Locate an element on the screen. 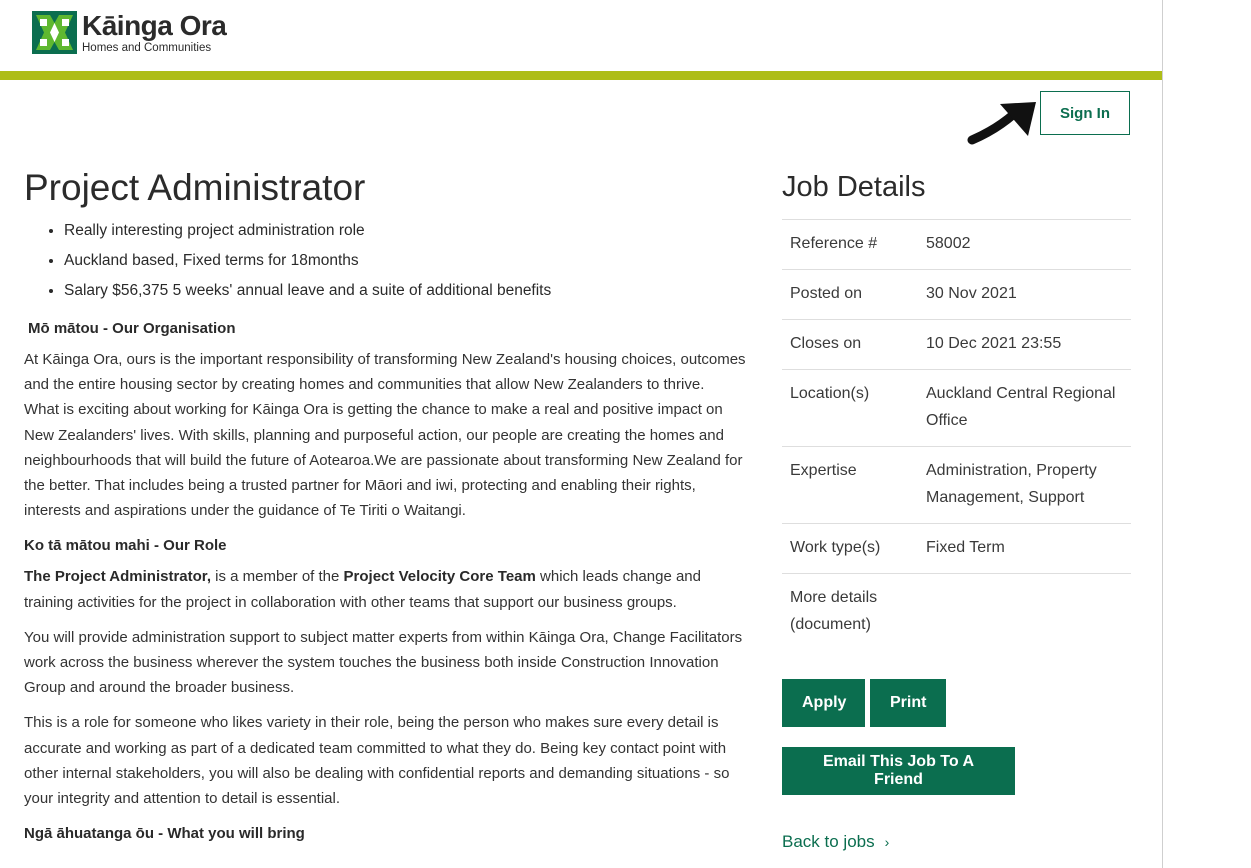 Image resolution: width=1251 pixels, height=868 pixels. logo-subtitle: Homes and Communities is located at coordinates (147, 48).